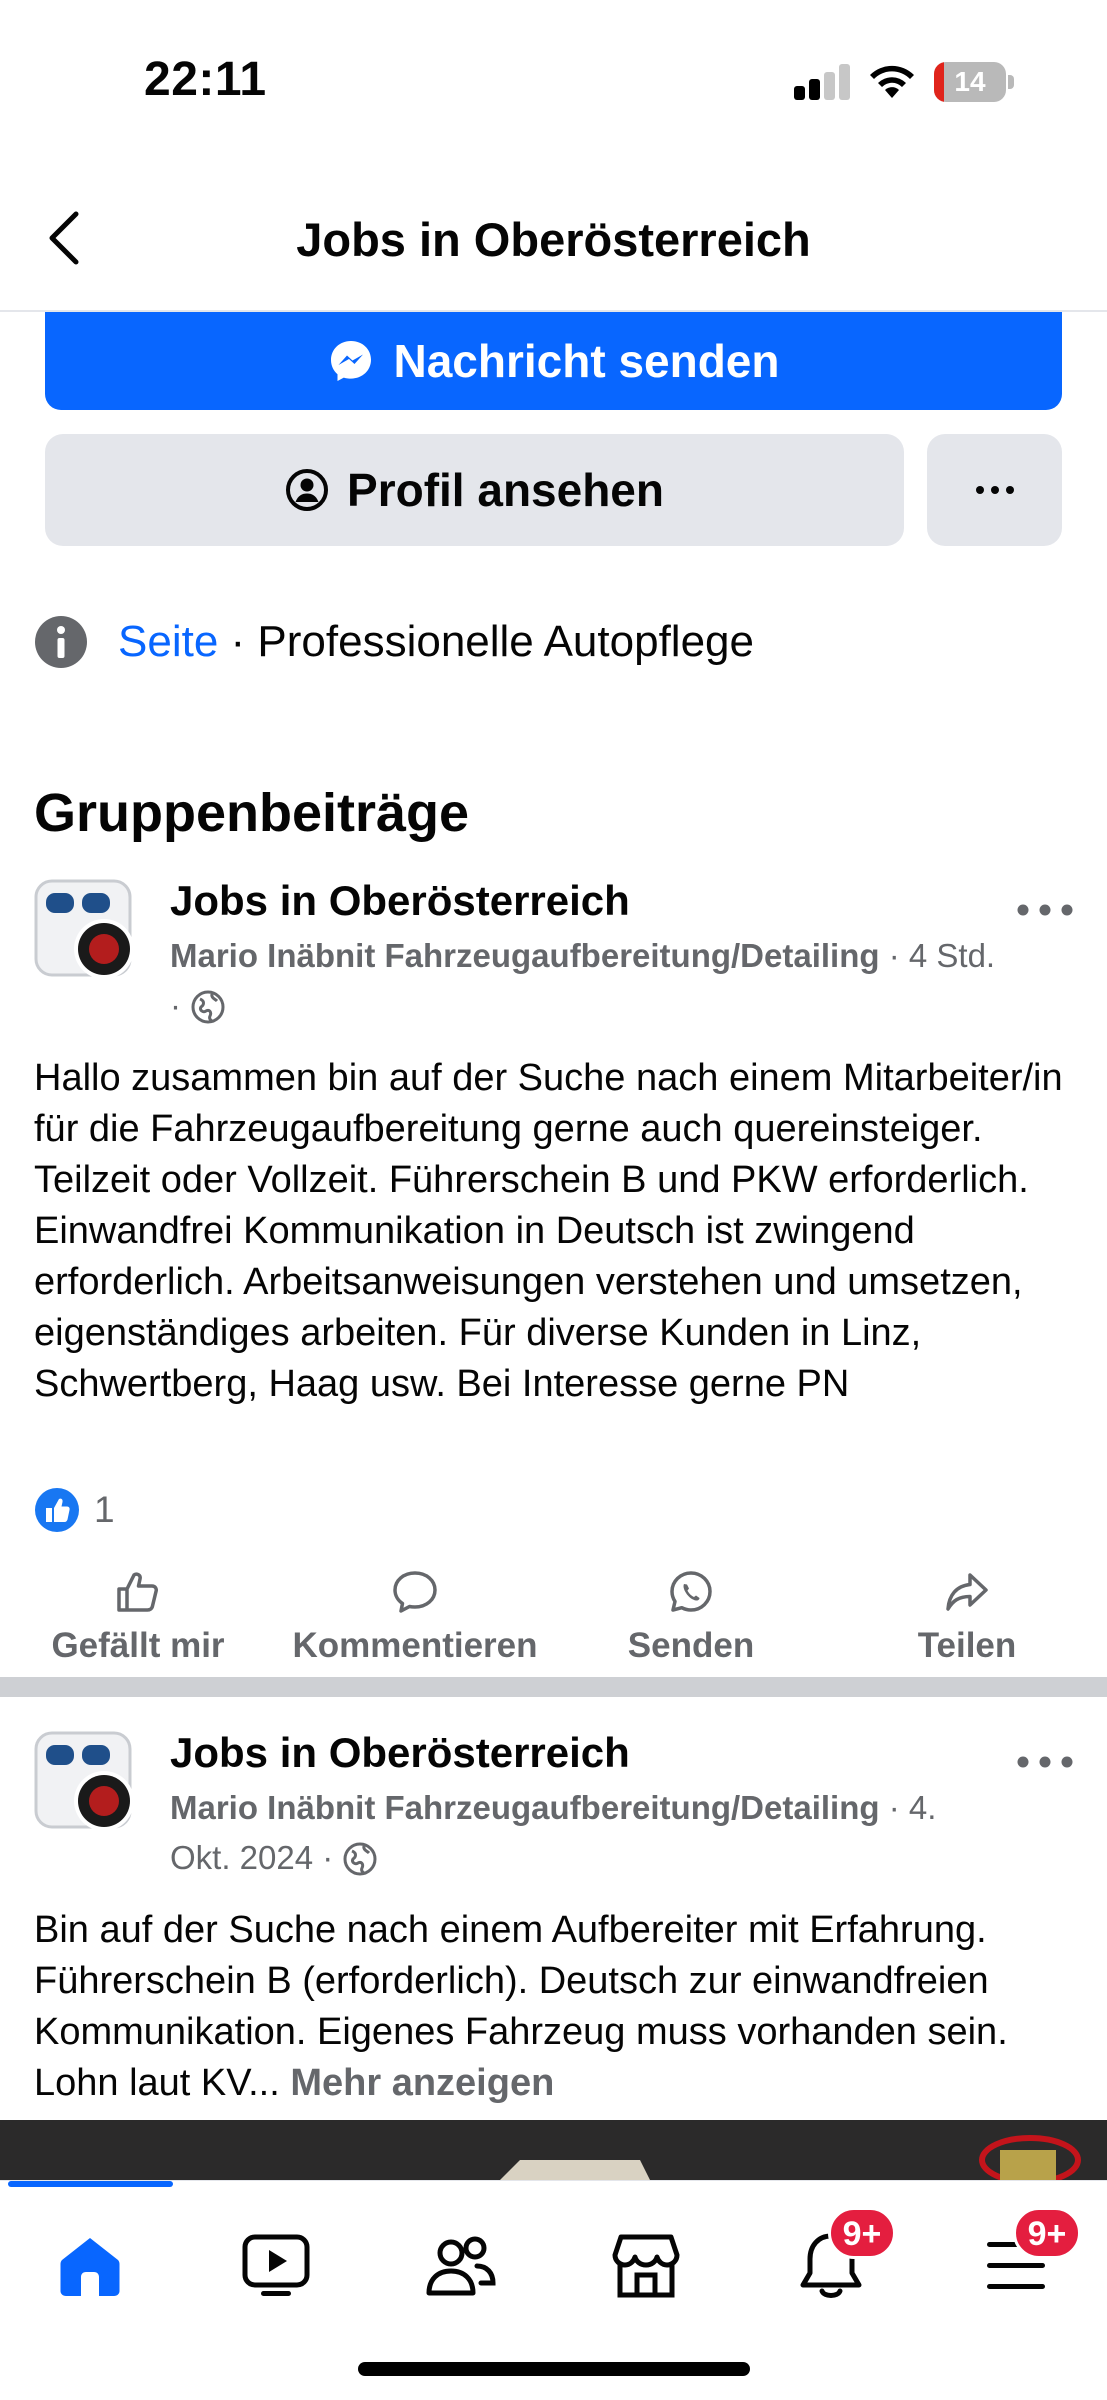 This screenshot has width=1107, height=2400. What do you see at coordinates (691, 1645) in the screenshot?
I see `send-button-label: Senden` at bounding box center [691, 1645].